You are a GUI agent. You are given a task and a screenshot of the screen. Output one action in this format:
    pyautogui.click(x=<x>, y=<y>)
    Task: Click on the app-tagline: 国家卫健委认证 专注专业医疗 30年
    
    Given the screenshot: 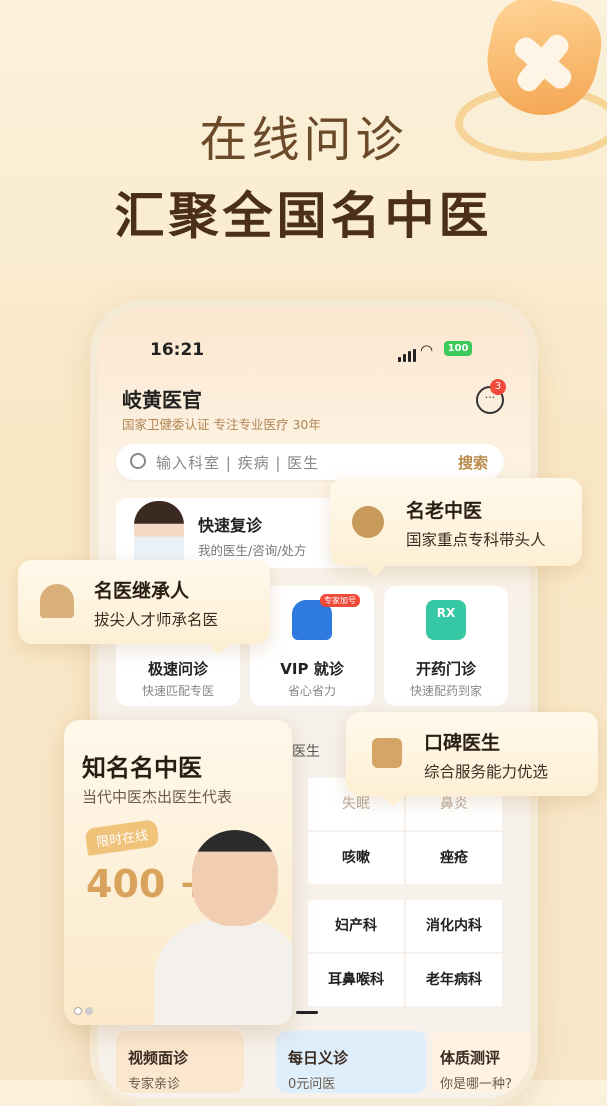 What is the action you would take?
    pyautogui.click(x=221, y=424)
    